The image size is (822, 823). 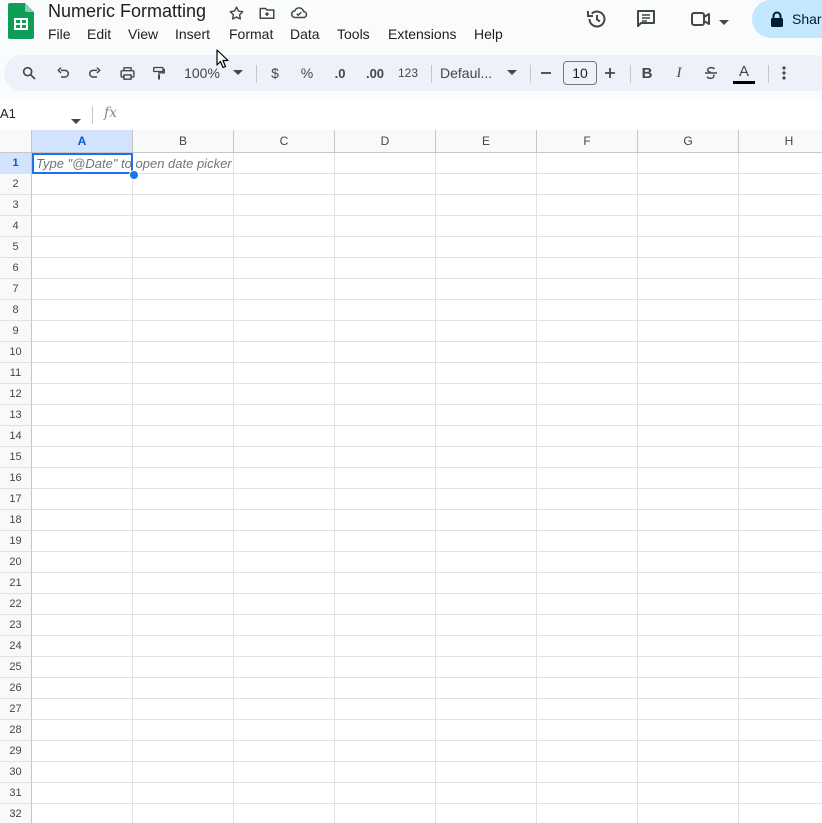 What do you see at coordinates (284, 141) in the screenshot?
I see `column-header-c: C` at bounding box center [284, 141].